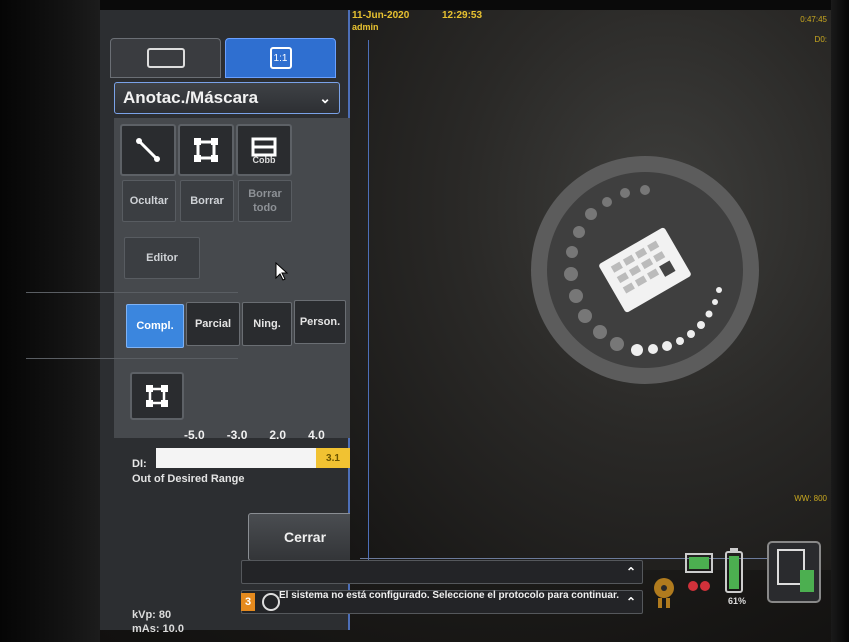  Describe the element at coordinates (139, 464) in the screenshot. I see `di-label: DI:` at that location.